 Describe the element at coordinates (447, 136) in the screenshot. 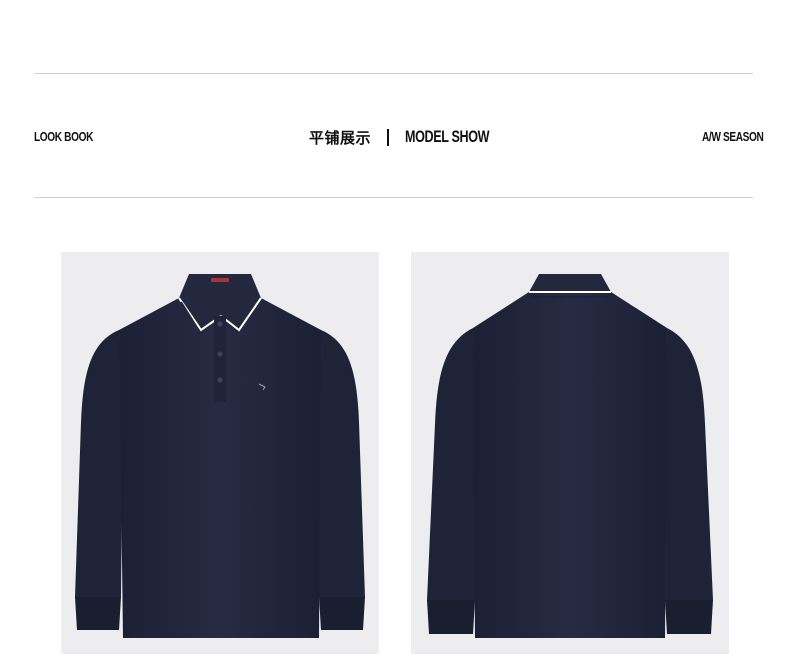

I see `section-title-en: MODEL SHOW` at that location.